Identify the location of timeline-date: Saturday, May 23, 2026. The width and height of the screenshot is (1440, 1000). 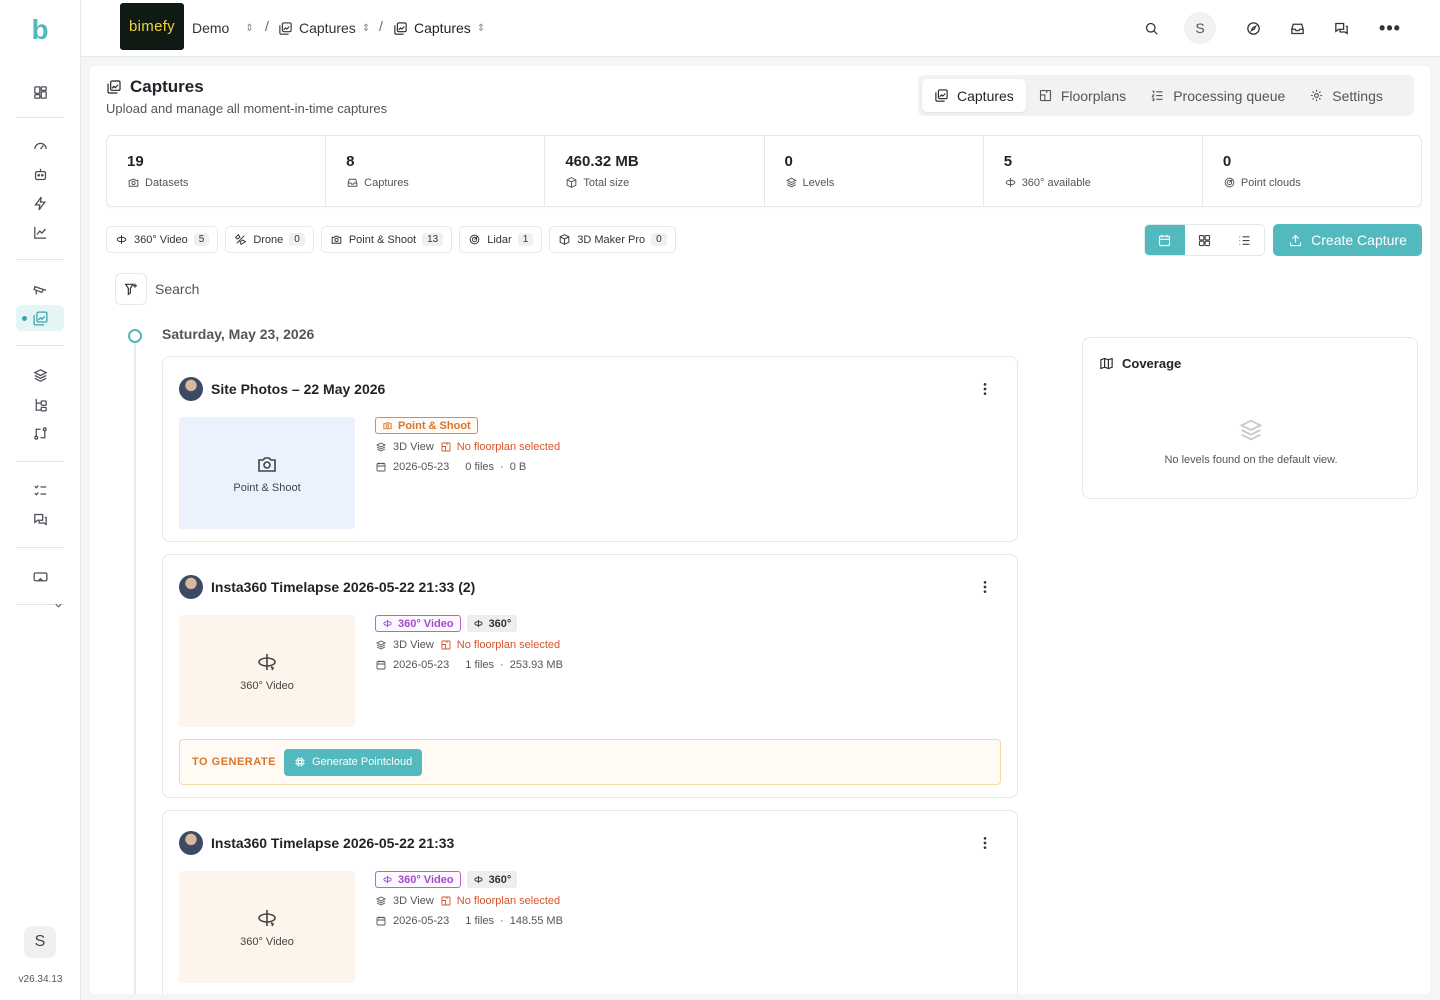
(238, 334).